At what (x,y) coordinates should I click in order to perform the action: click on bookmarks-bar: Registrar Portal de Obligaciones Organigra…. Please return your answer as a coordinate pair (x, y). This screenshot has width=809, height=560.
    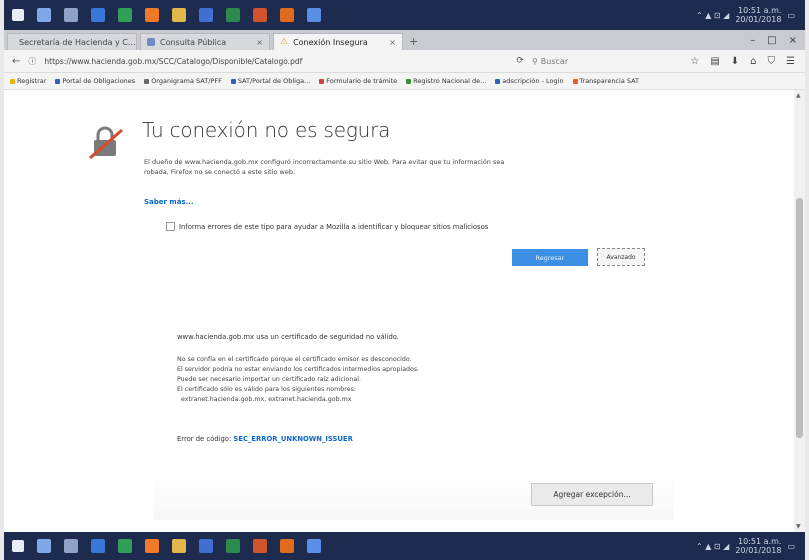
    Looking at the image, I should click on (404, 81).